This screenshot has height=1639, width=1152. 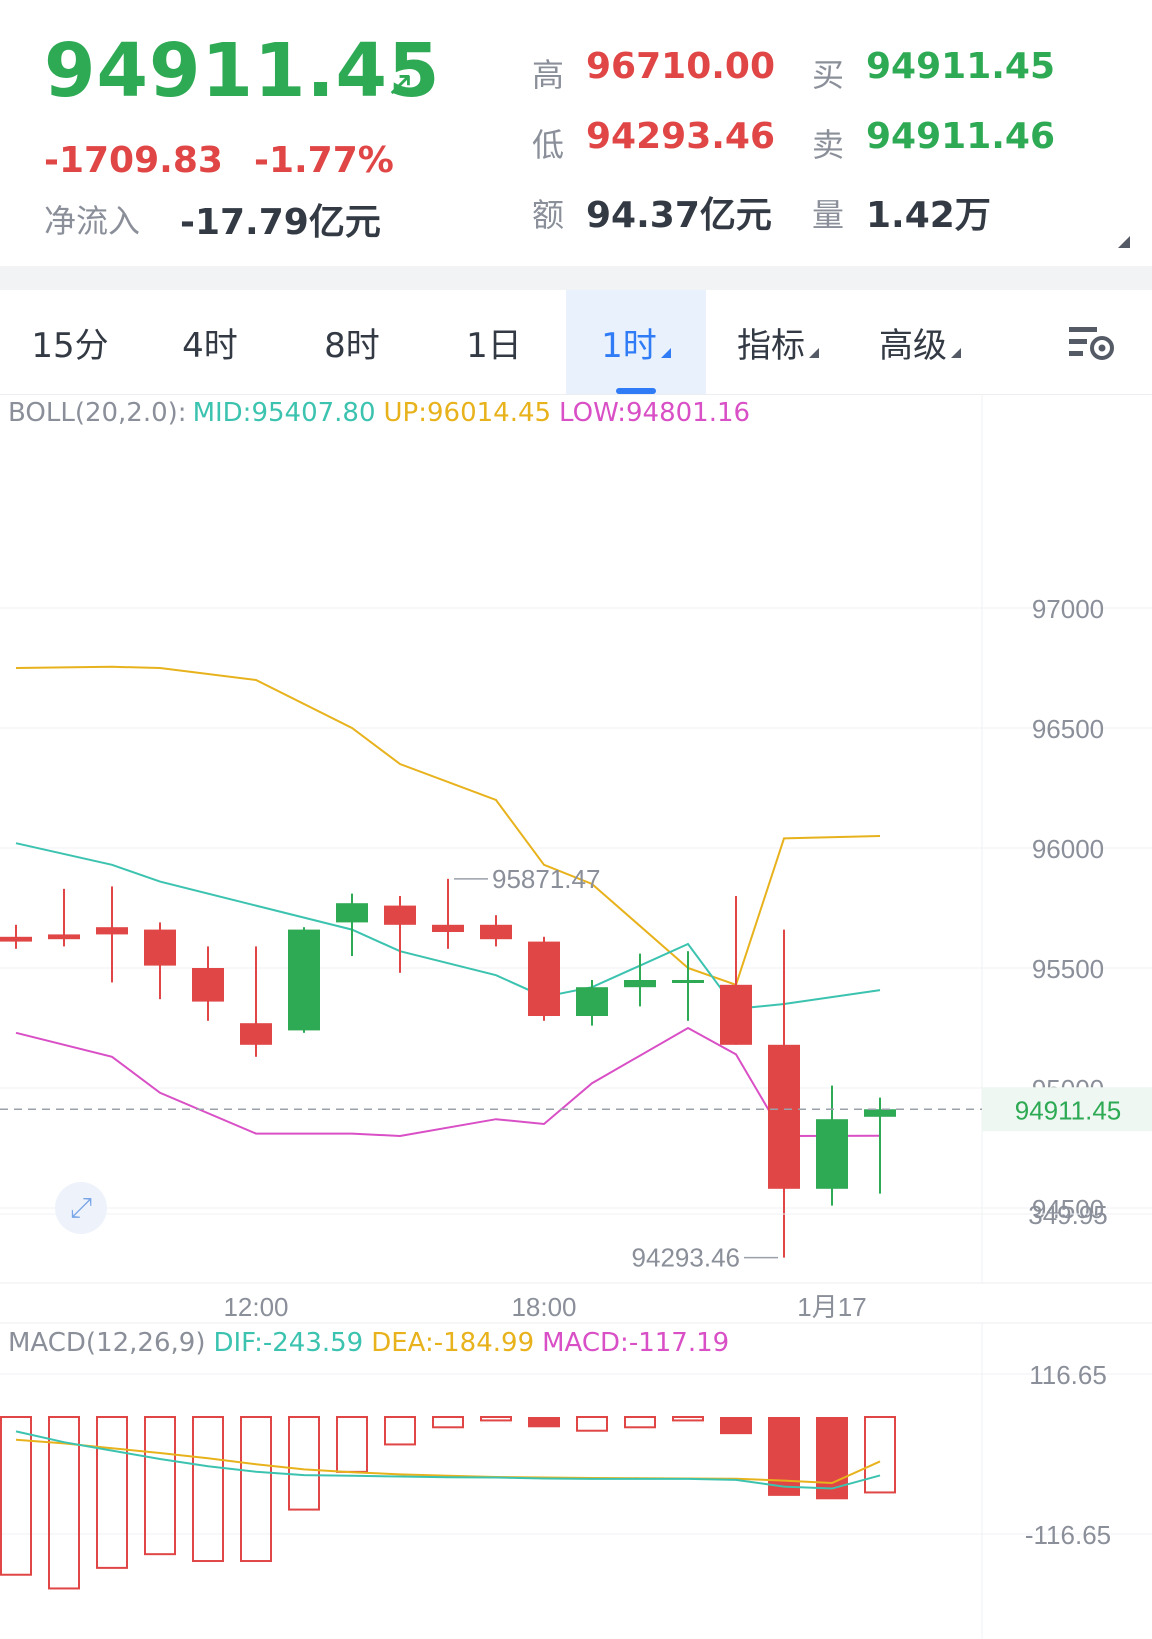 What do you see at coordinates (1068, 1535) in the screenshot?
I see `macd-tick-label: -116.65` at bounding box center [1068, 1535].